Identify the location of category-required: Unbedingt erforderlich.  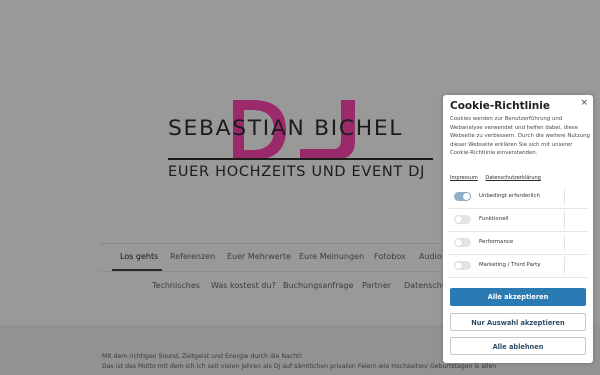
(518, 197).